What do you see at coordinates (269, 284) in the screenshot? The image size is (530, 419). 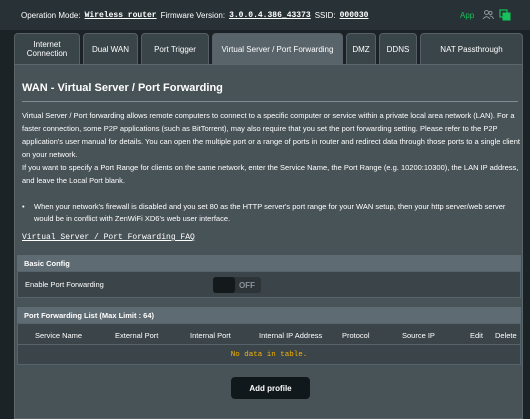 I see `enable-port-forwarding-row: Enable Port Forwarding OFF` at bounding box center [269, 284].